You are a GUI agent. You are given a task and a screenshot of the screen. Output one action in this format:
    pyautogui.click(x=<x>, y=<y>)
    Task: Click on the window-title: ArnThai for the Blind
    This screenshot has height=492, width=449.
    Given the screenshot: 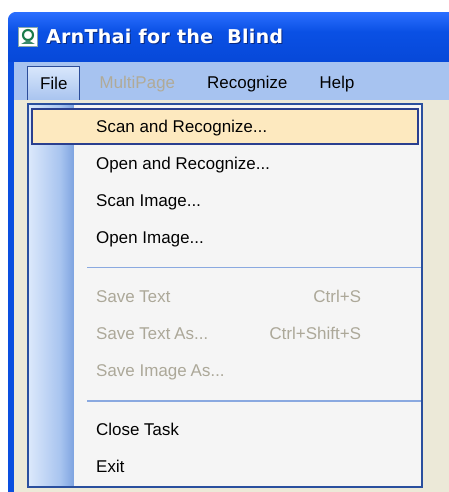 What is the action you would take?
    pyautogui.click(x=165, y=37)
    